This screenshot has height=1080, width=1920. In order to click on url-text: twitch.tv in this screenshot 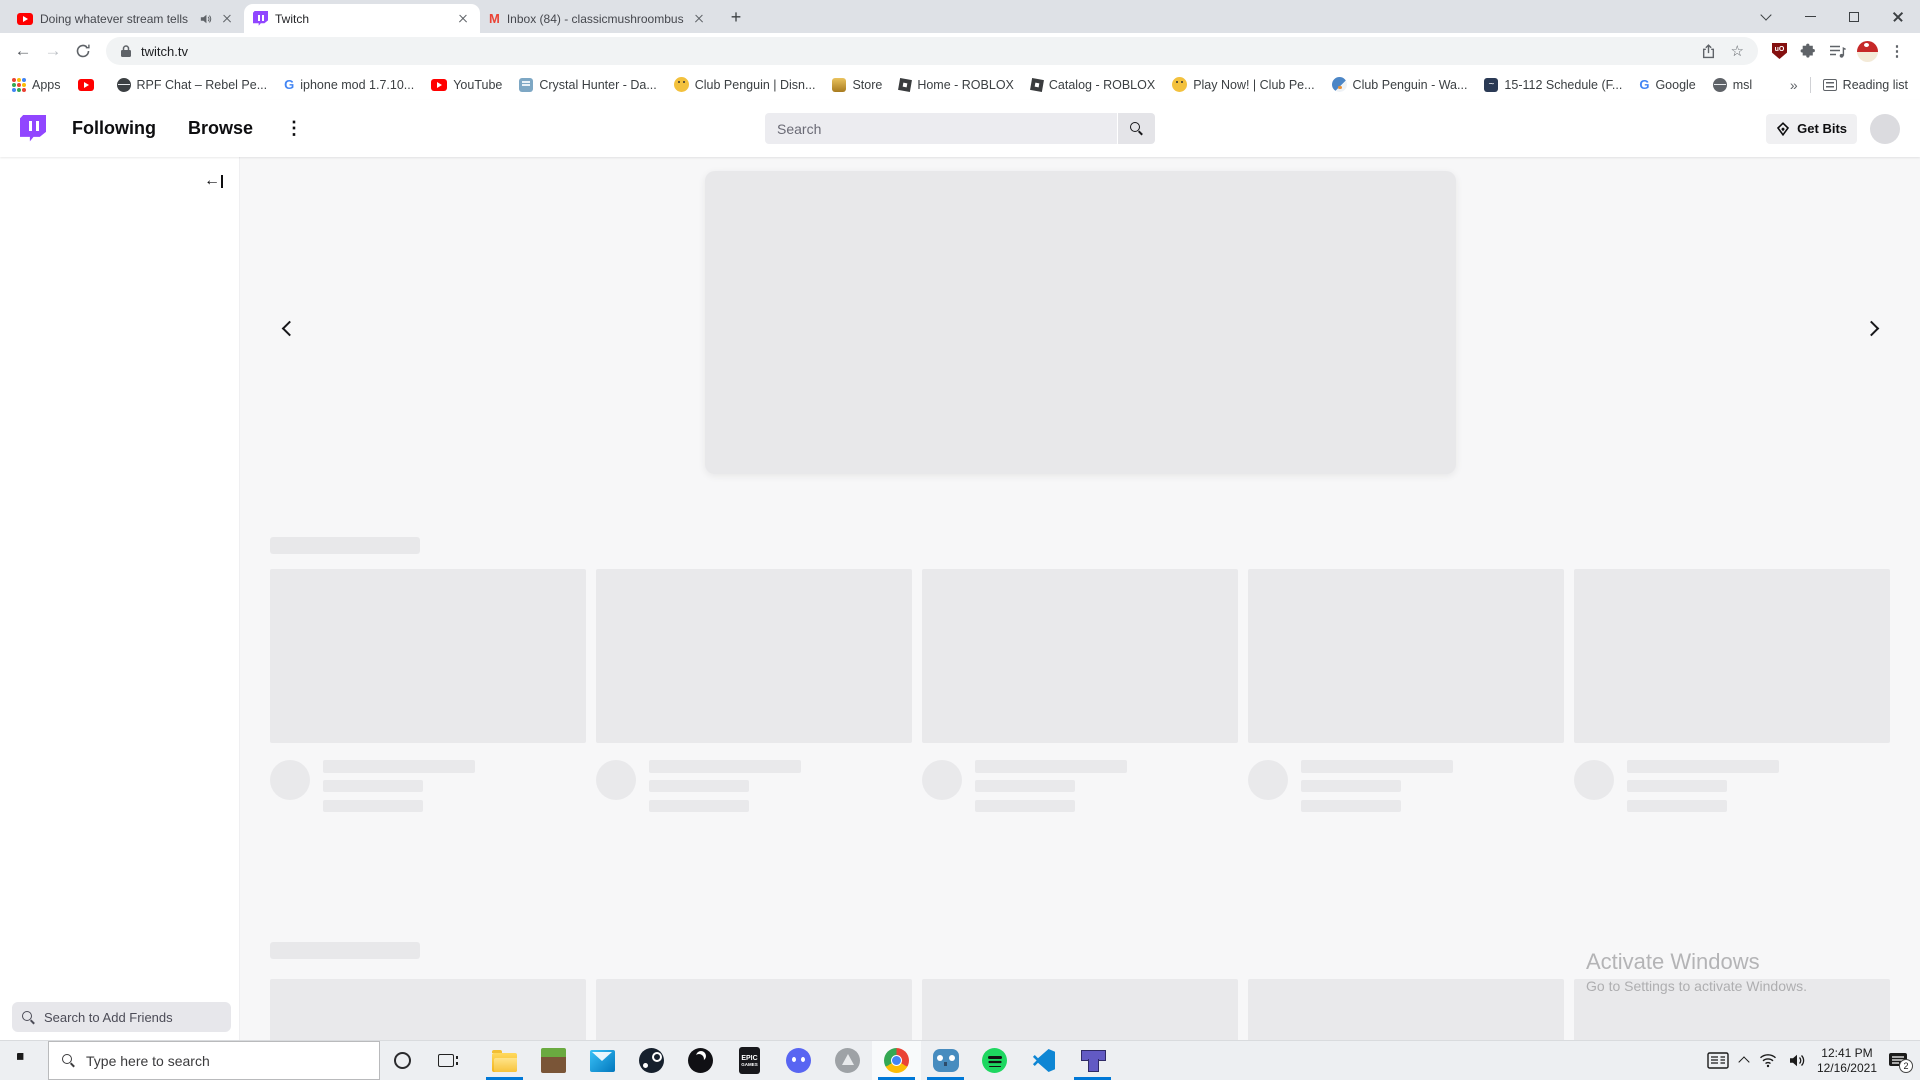, I will do `click(164, 51)`.